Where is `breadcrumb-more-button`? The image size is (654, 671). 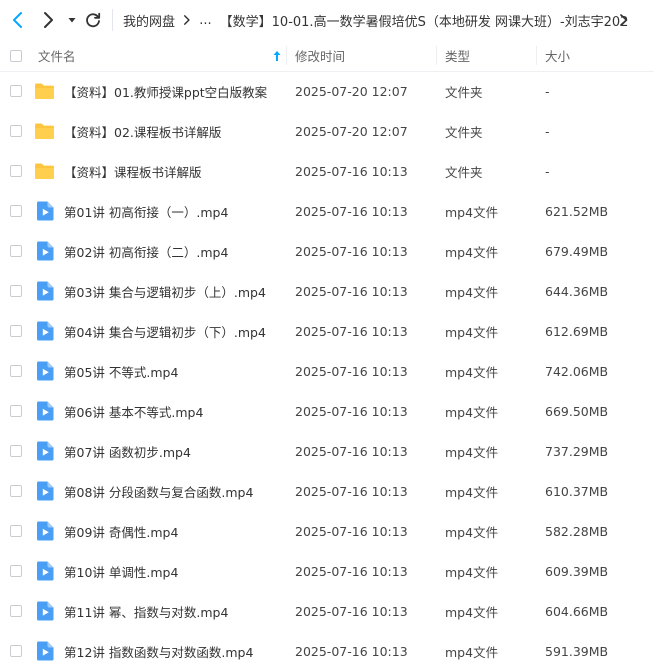
breadcrumb-more-button is located at coordinates (624, 20).